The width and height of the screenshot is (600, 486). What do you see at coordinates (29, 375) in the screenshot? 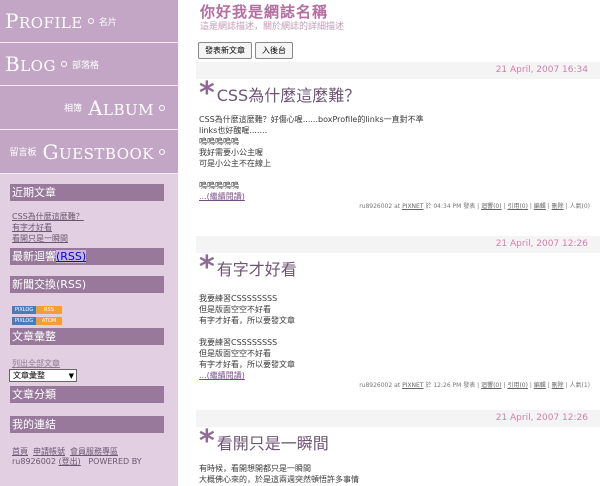
I see `archive-select-value: 文章彙整` at bounding box center [29, 375].